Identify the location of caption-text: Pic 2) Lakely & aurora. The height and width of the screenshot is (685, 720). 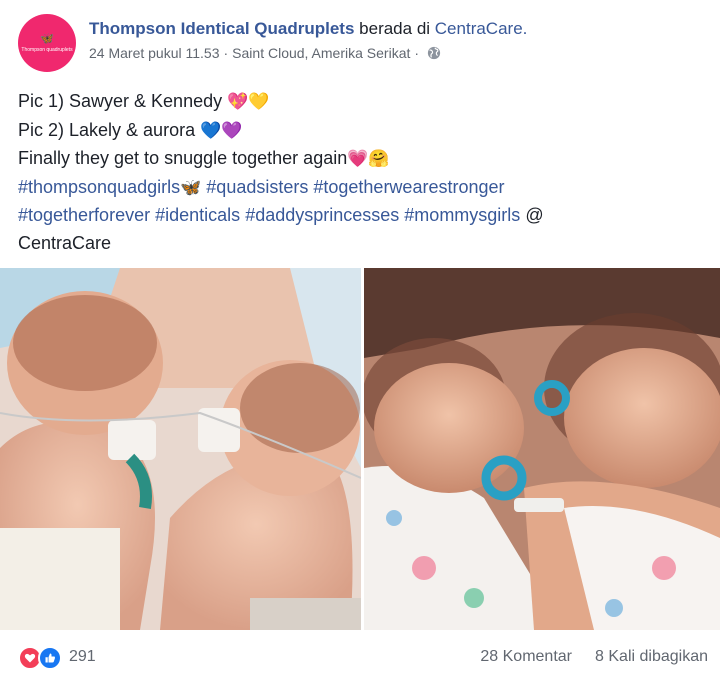
(107, 129).